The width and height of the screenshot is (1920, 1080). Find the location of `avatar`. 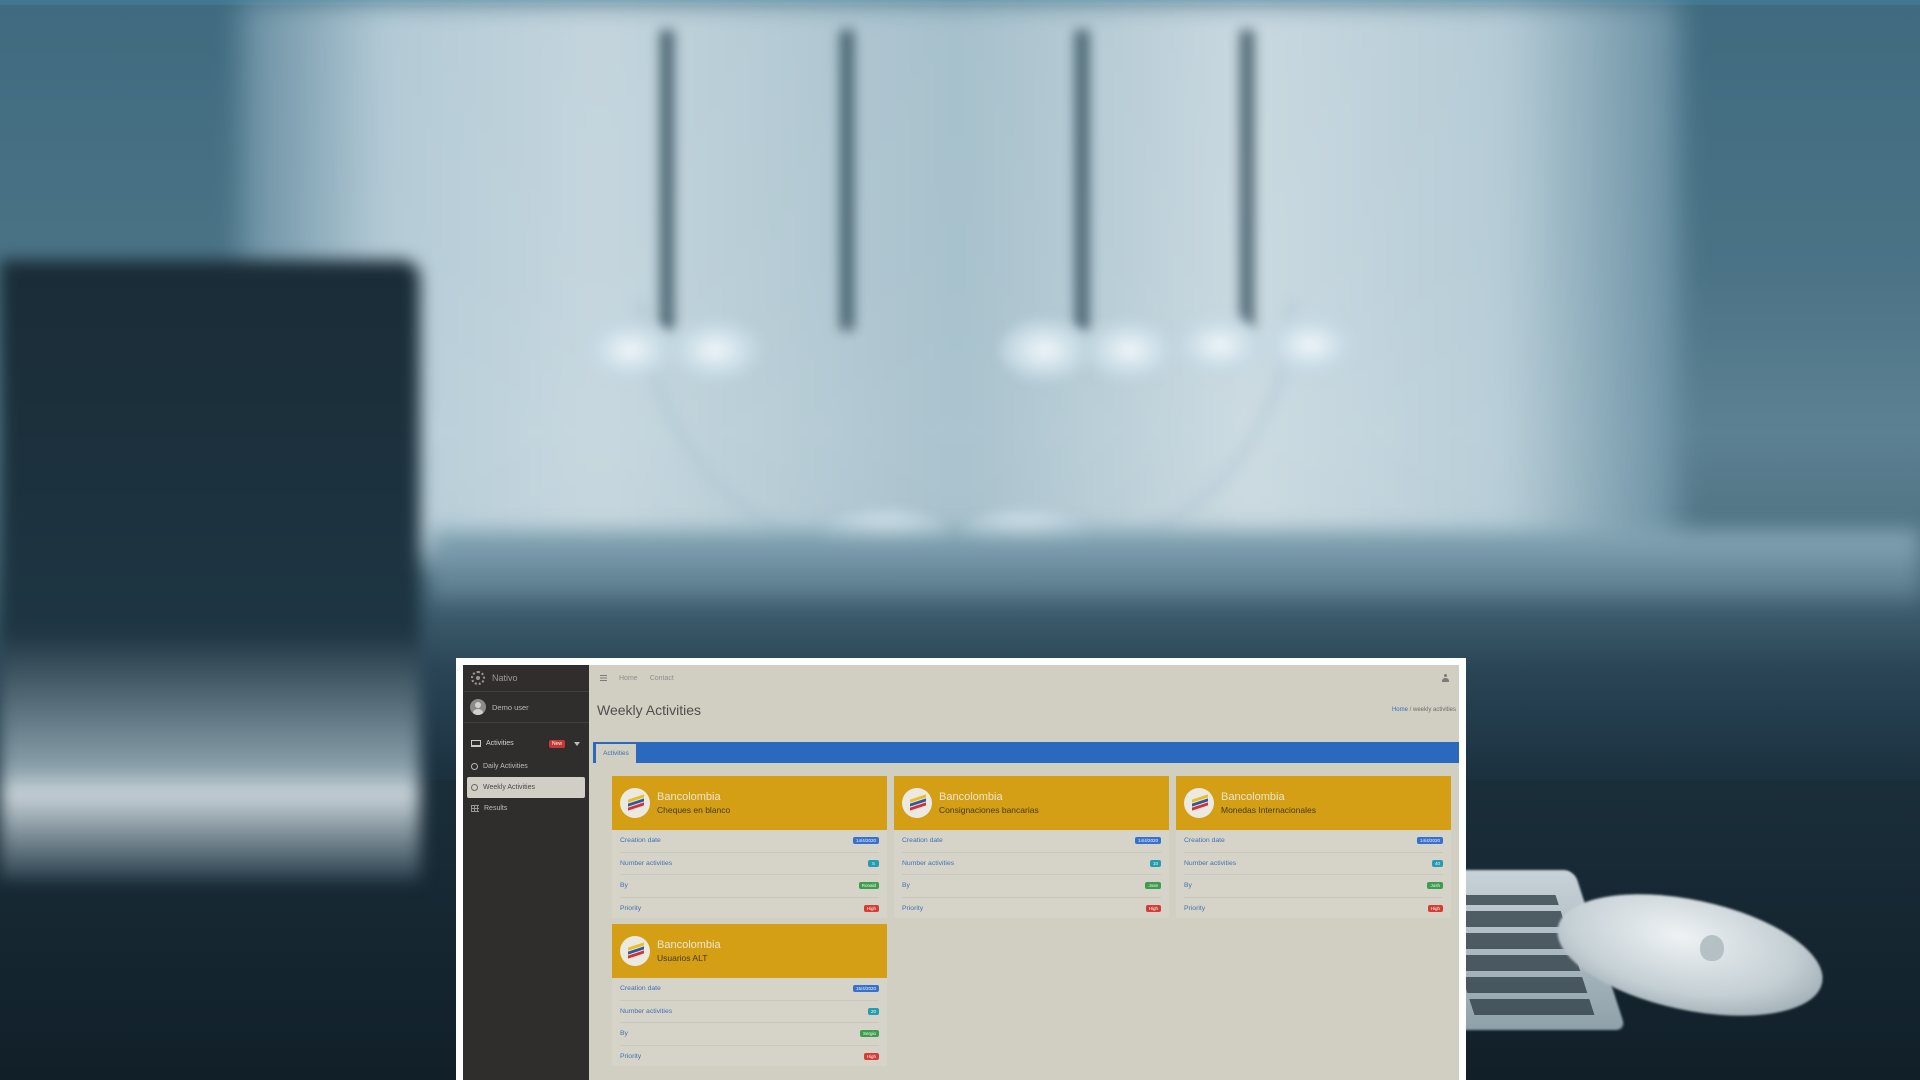

avatar is located at coordinates (478, 707).